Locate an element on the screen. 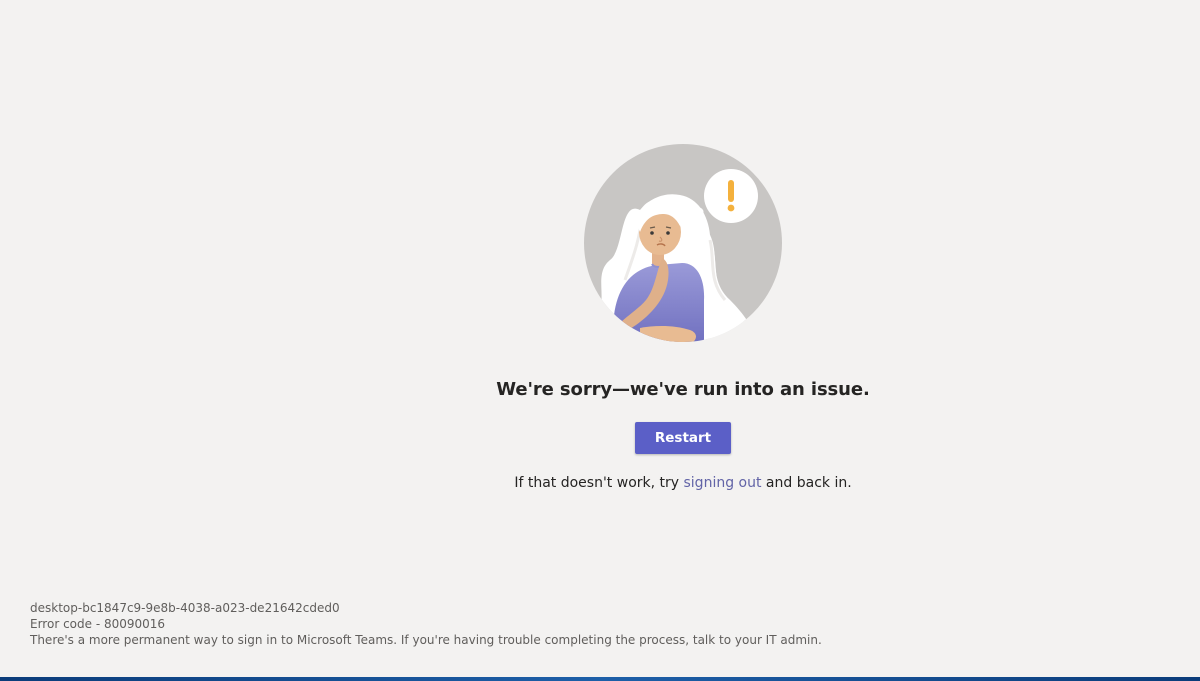 The image size is (1200, 681). hint-text-after: and back in. is located at coordinates (806, 483).